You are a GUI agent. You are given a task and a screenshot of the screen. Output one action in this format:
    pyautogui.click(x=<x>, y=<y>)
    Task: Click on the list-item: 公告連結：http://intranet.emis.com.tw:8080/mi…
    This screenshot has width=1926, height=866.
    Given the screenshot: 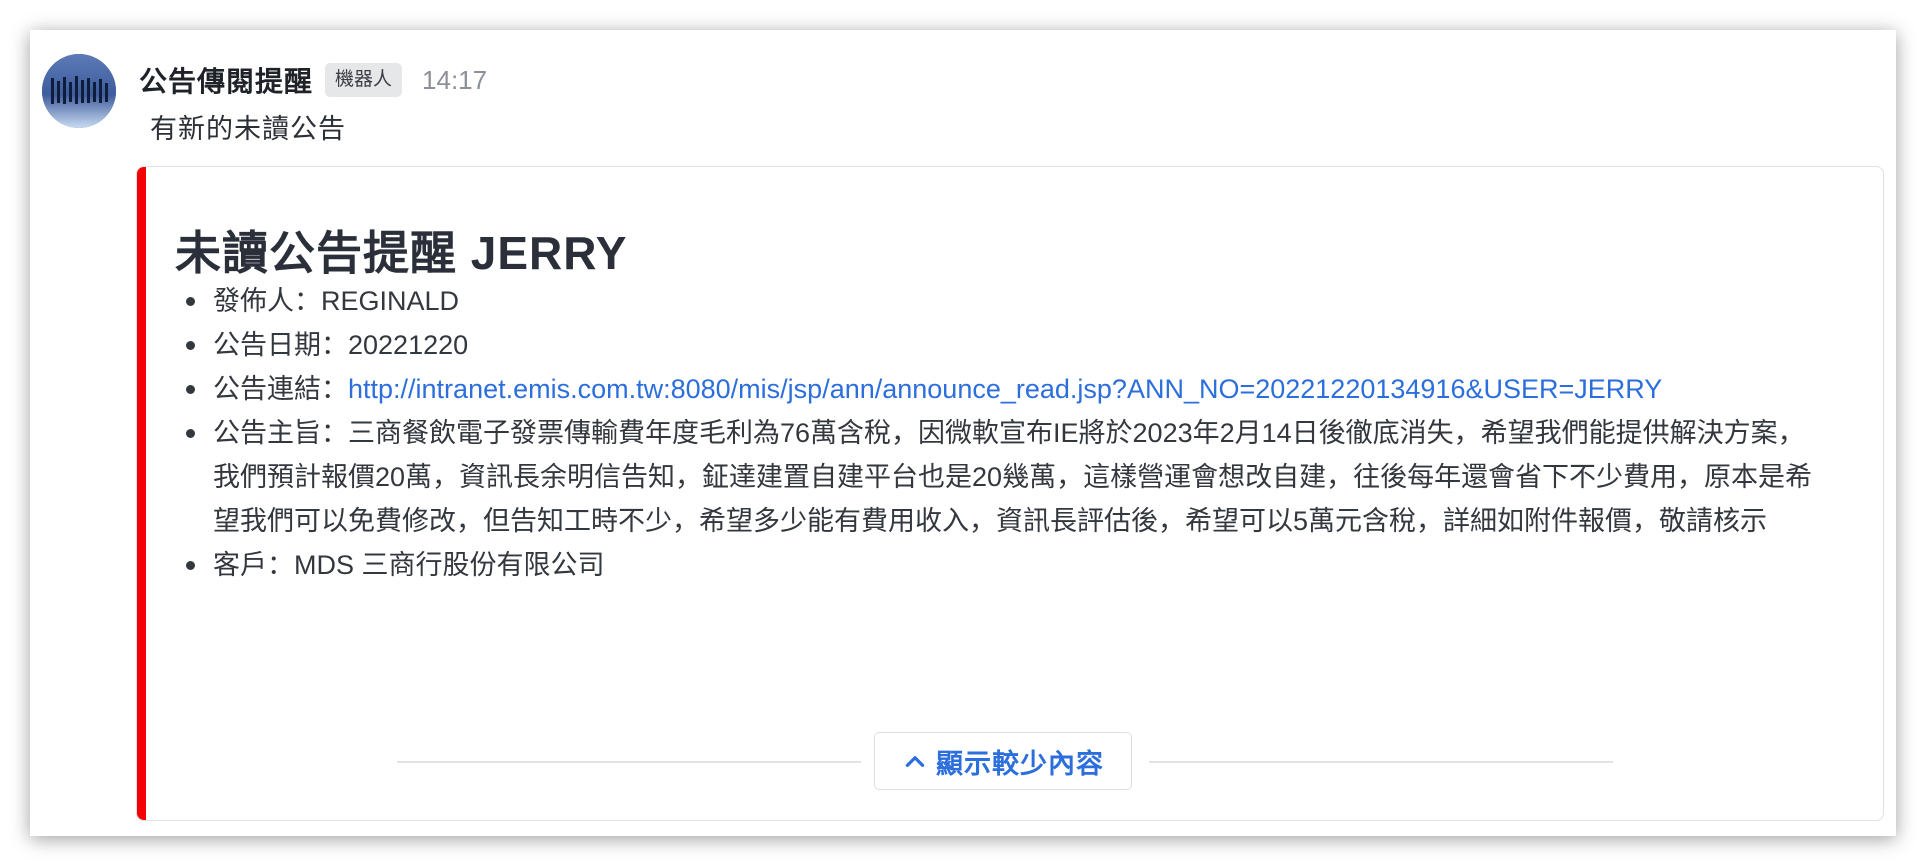 What is the action you would take?
    pyautogui.click(x=999, y=389)
    